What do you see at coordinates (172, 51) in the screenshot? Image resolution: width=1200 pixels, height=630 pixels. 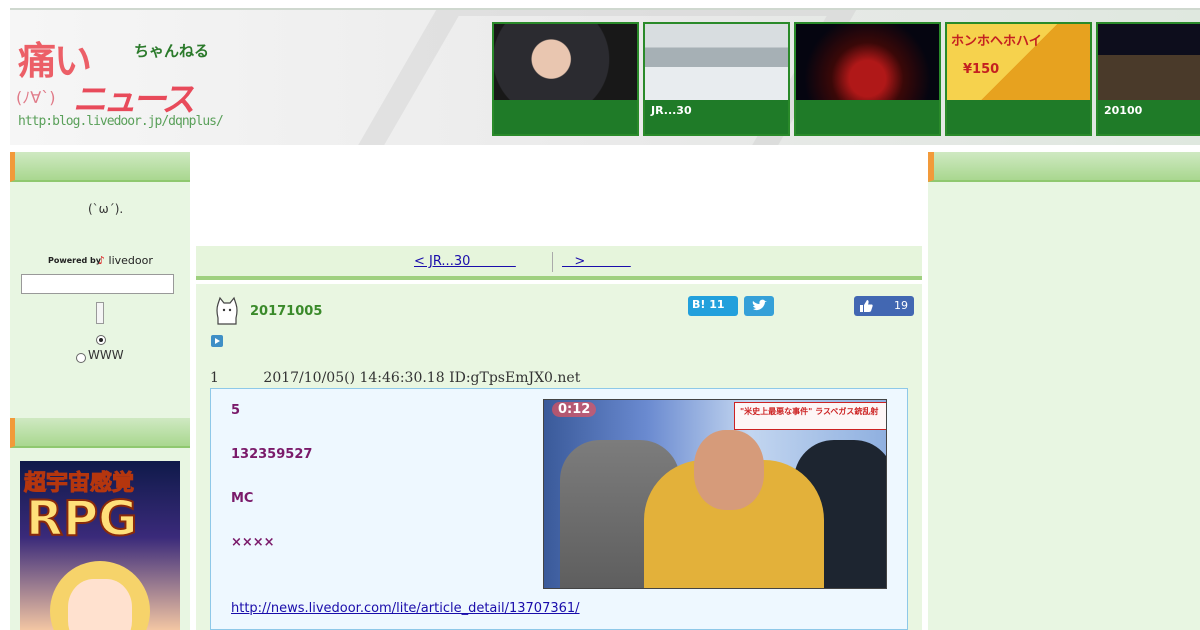 I see `logo-chan-text: ちゃんねる` at bounding box center [172, 51].